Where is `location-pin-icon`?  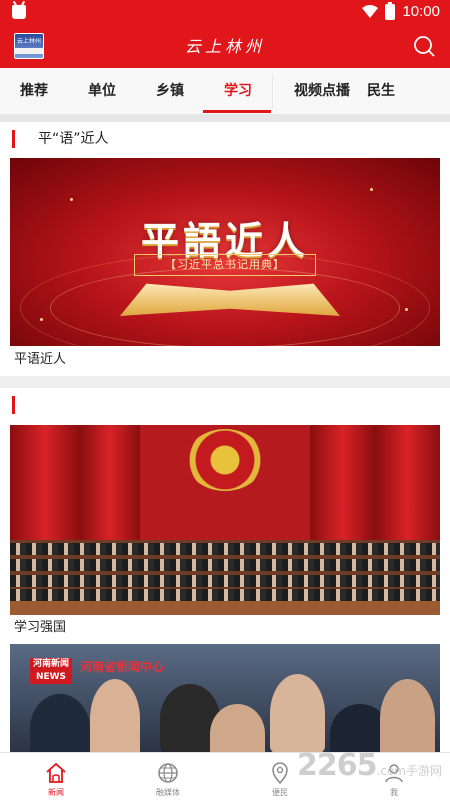 location-pin-icon is located at coordinates (280, 773).